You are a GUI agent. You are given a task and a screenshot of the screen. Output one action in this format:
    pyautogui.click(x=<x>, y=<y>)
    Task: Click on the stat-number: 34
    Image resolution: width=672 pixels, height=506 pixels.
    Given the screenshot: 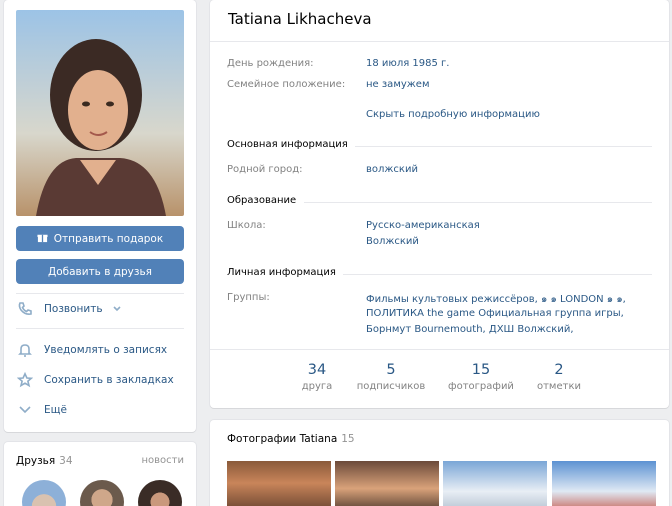 What is the action you would take?
    pyautogui.click(x=317, y=370)
    